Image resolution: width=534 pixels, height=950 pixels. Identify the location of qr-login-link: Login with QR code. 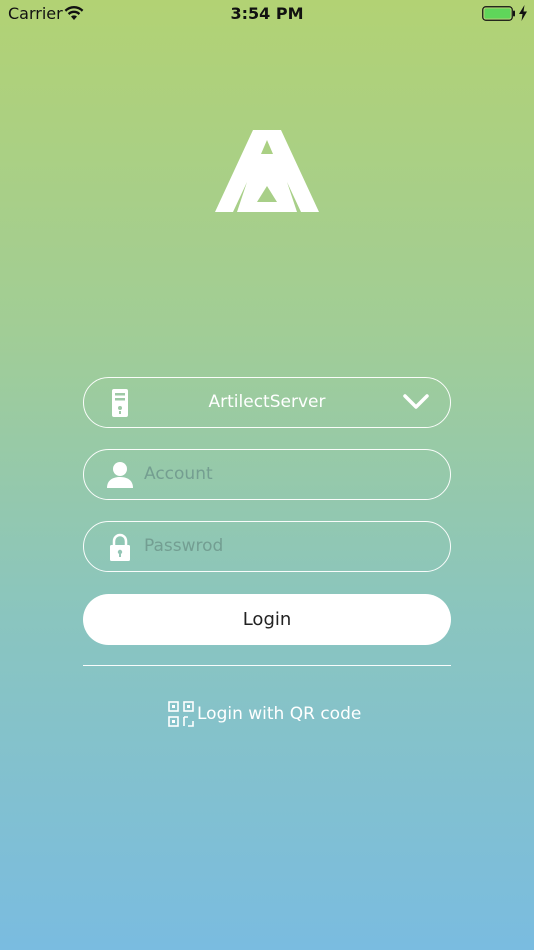
(264, 714).